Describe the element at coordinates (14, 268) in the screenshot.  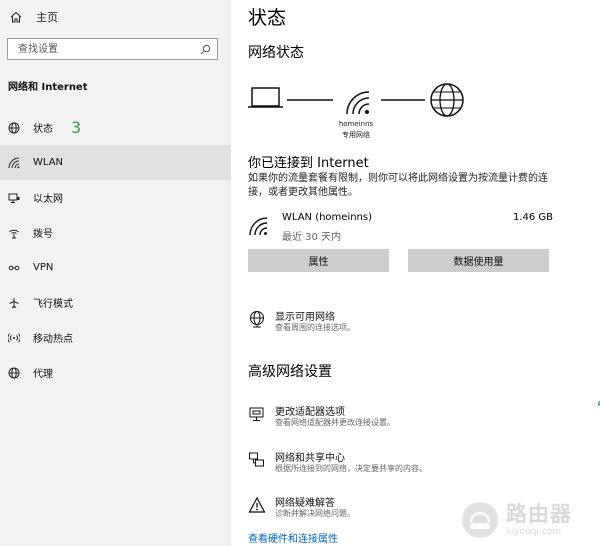
I see `vpn-icon` at that location.